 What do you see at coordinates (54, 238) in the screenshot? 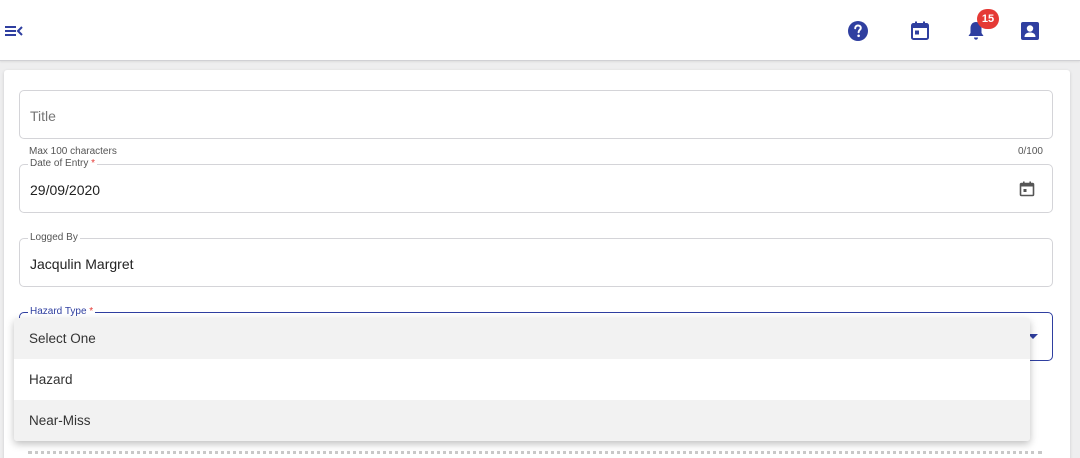
I see `logged-by-label: Logged By` at bounding box center [54, 238].